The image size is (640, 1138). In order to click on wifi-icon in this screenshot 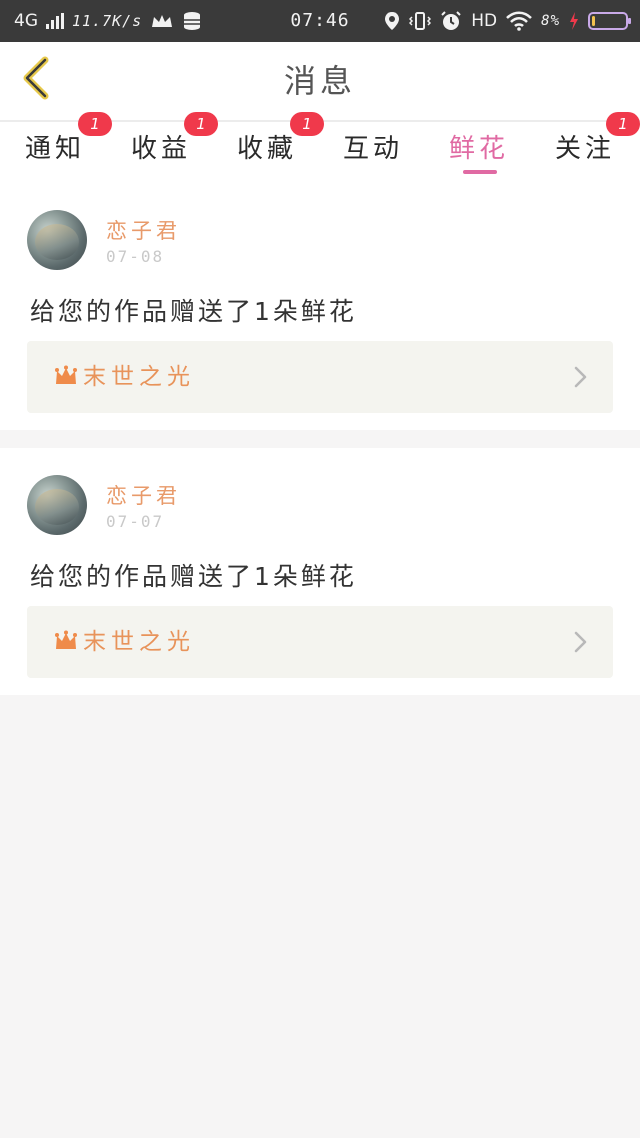, I will do `click(519, 21)`.